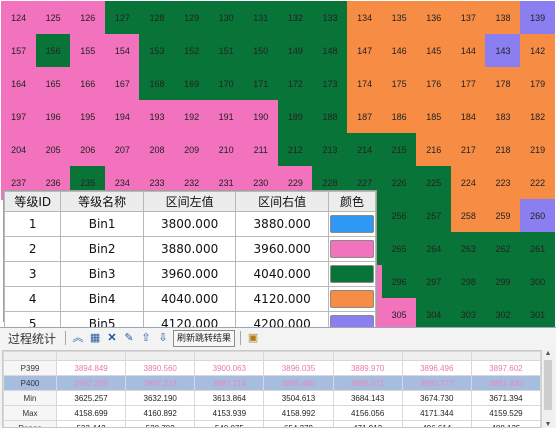  I want to click on die-cell: 129, so click(192, 18).